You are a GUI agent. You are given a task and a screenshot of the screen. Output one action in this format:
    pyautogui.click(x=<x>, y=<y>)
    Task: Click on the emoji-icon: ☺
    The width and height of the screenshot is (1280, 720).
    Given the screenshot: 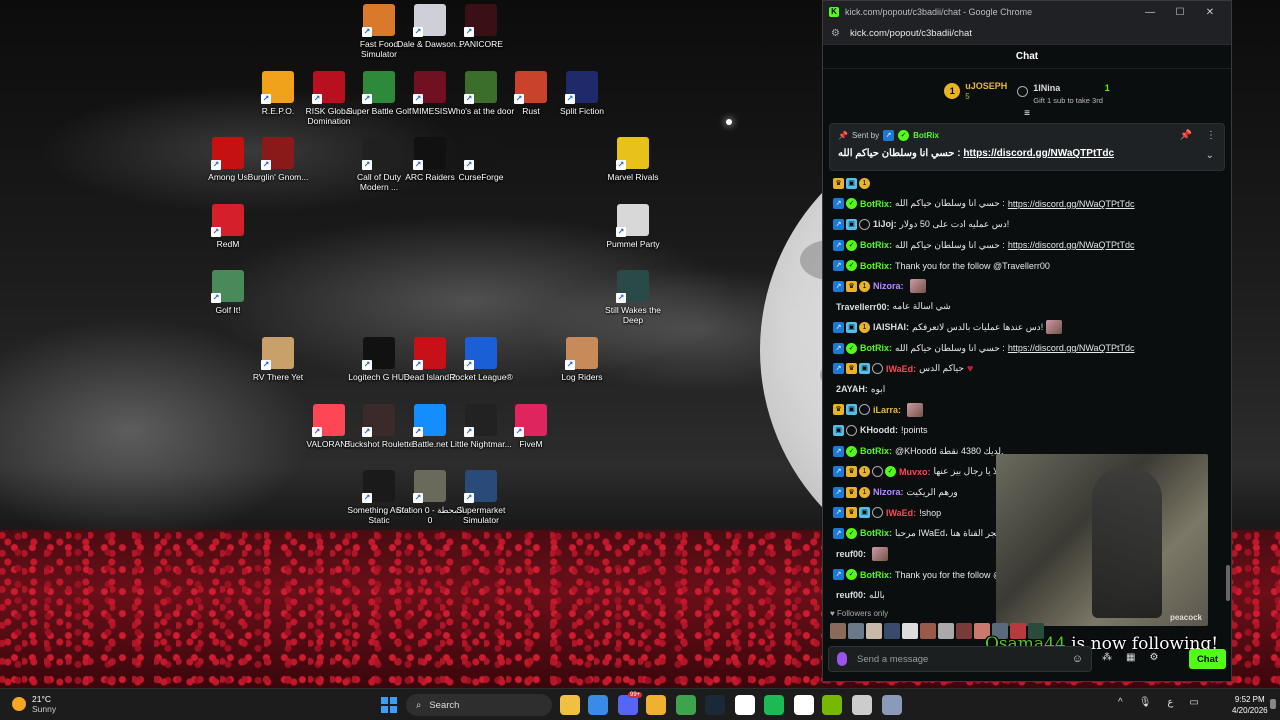 What is the action you would take?
    pyautogui.click(x=1077, y=659)
    